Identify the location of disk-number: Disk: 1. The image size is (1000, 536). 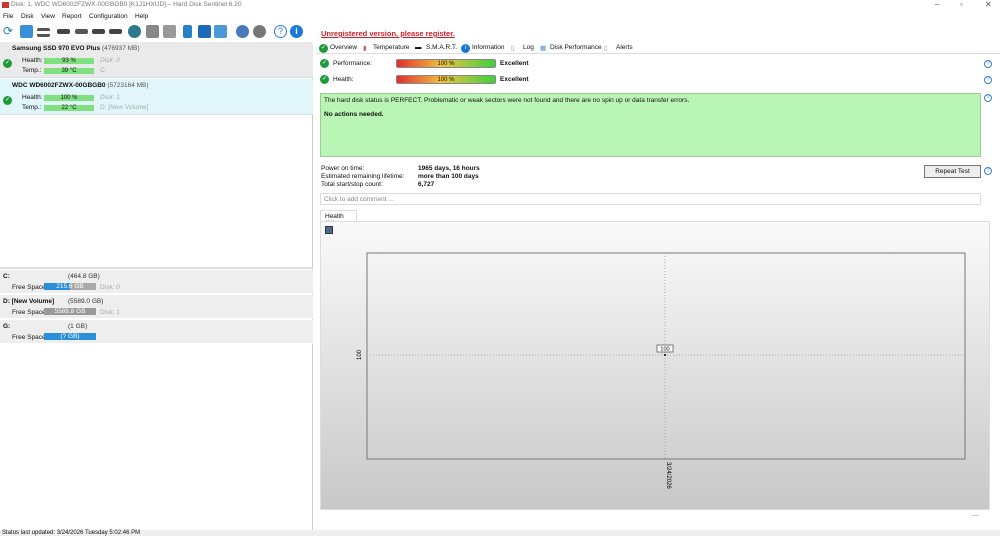
(110, 97).